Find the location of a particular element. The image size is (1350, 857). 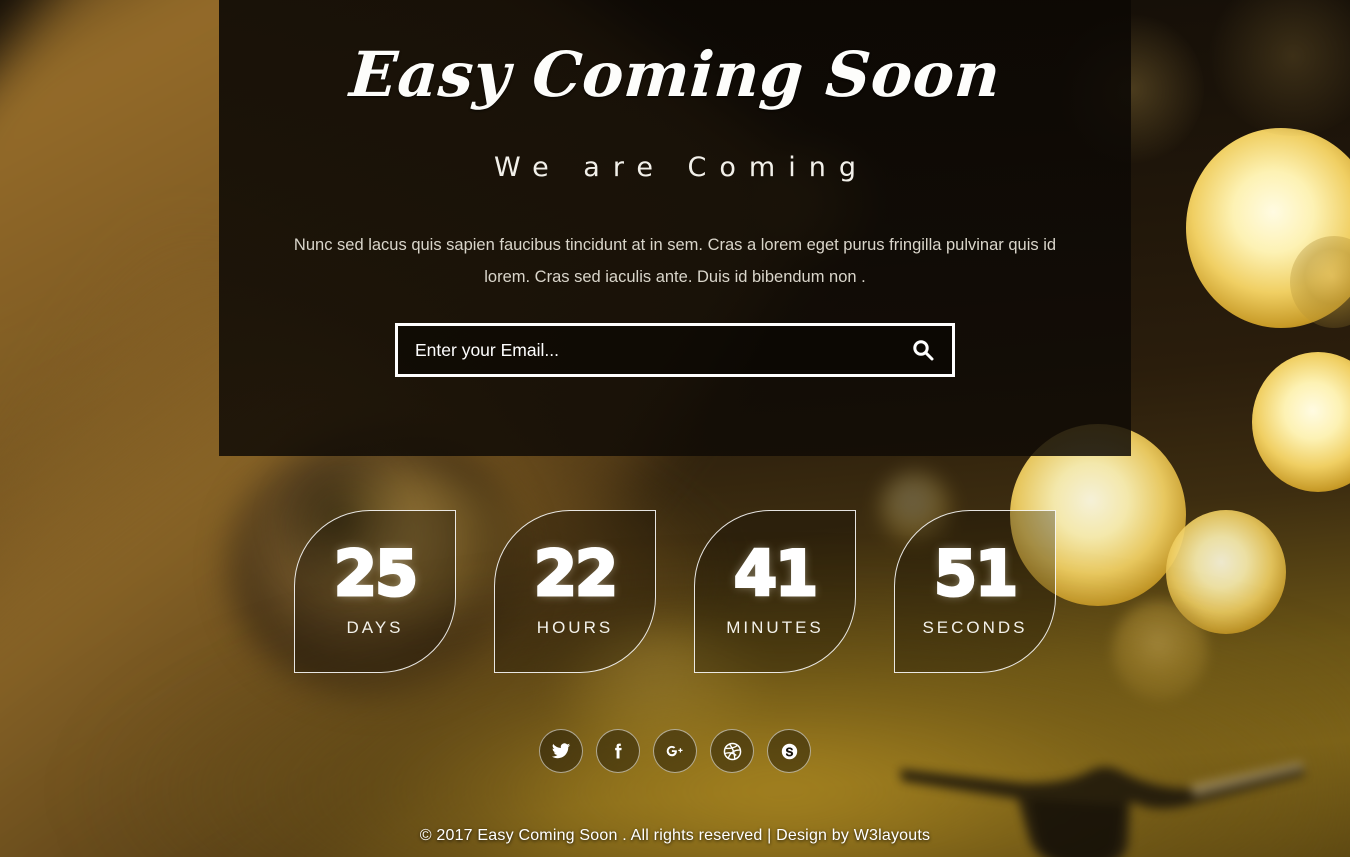

countdown-label-seconds: SECONDS is located at coordinates (975, 627).